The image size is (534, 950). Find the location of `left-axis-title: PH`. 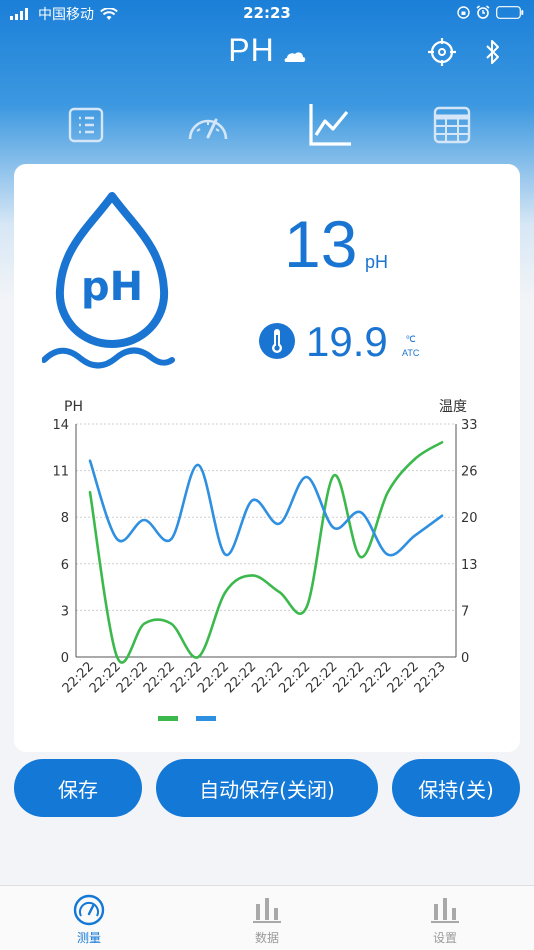

left-axis-title: PH is located at coordinates (73, 407).